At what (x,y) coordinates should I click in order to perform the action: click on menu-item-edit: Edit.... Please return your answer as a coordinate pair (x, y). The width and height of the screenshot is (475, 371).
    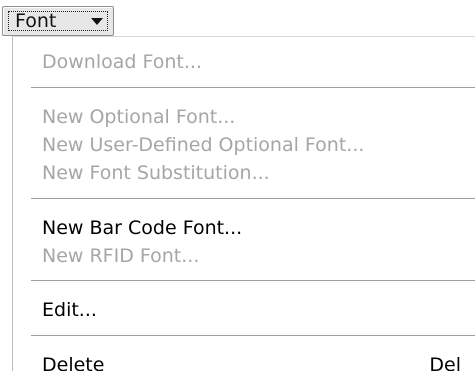
    Looking at the image, I should click on (69, 310).